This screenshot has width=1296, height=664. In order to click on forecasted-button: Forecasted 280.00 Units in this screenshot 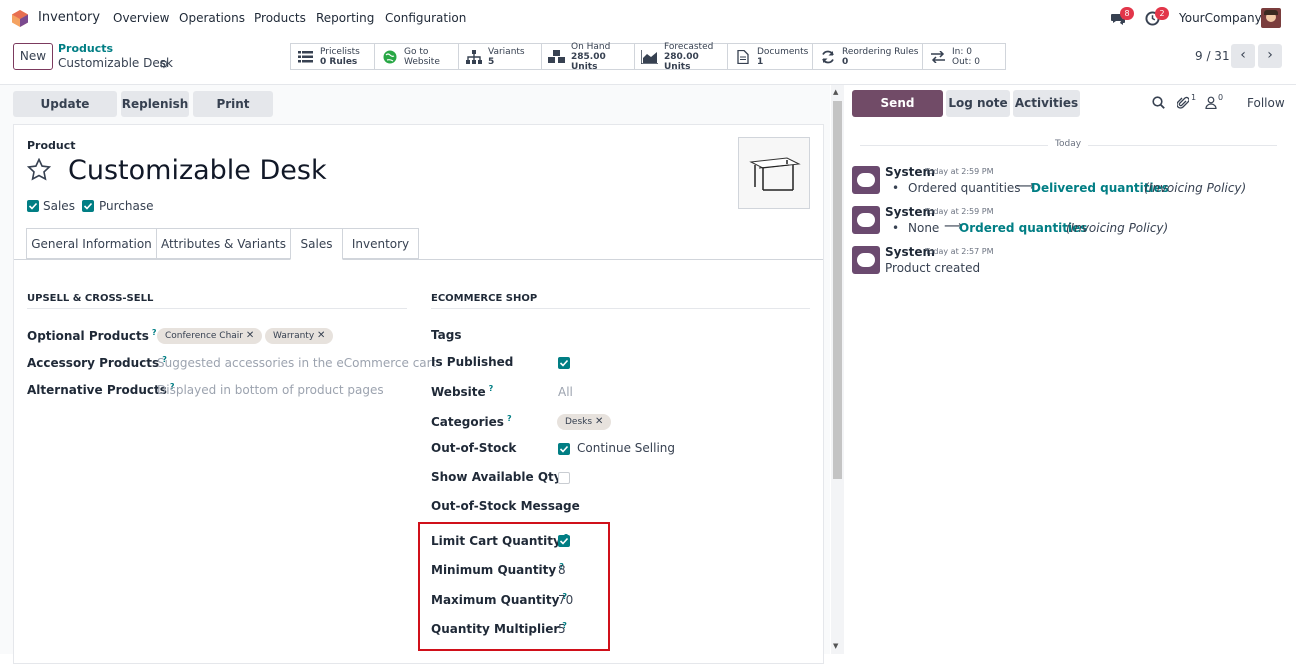, I will do `click(681, 57)`.